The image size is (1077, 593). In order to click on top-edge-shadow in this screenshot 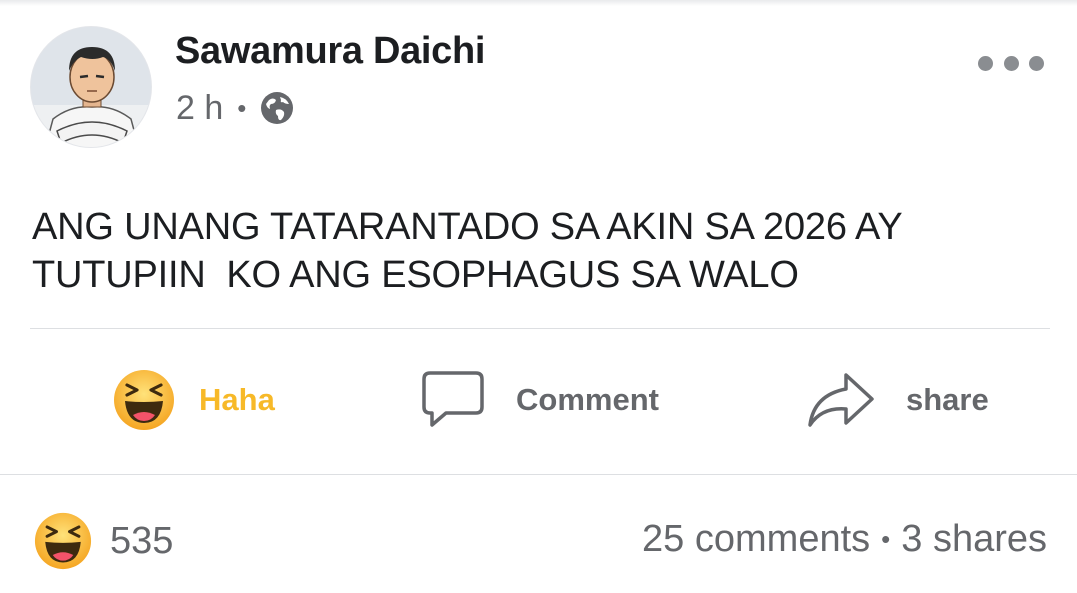, I will do `click(538, 3)`.